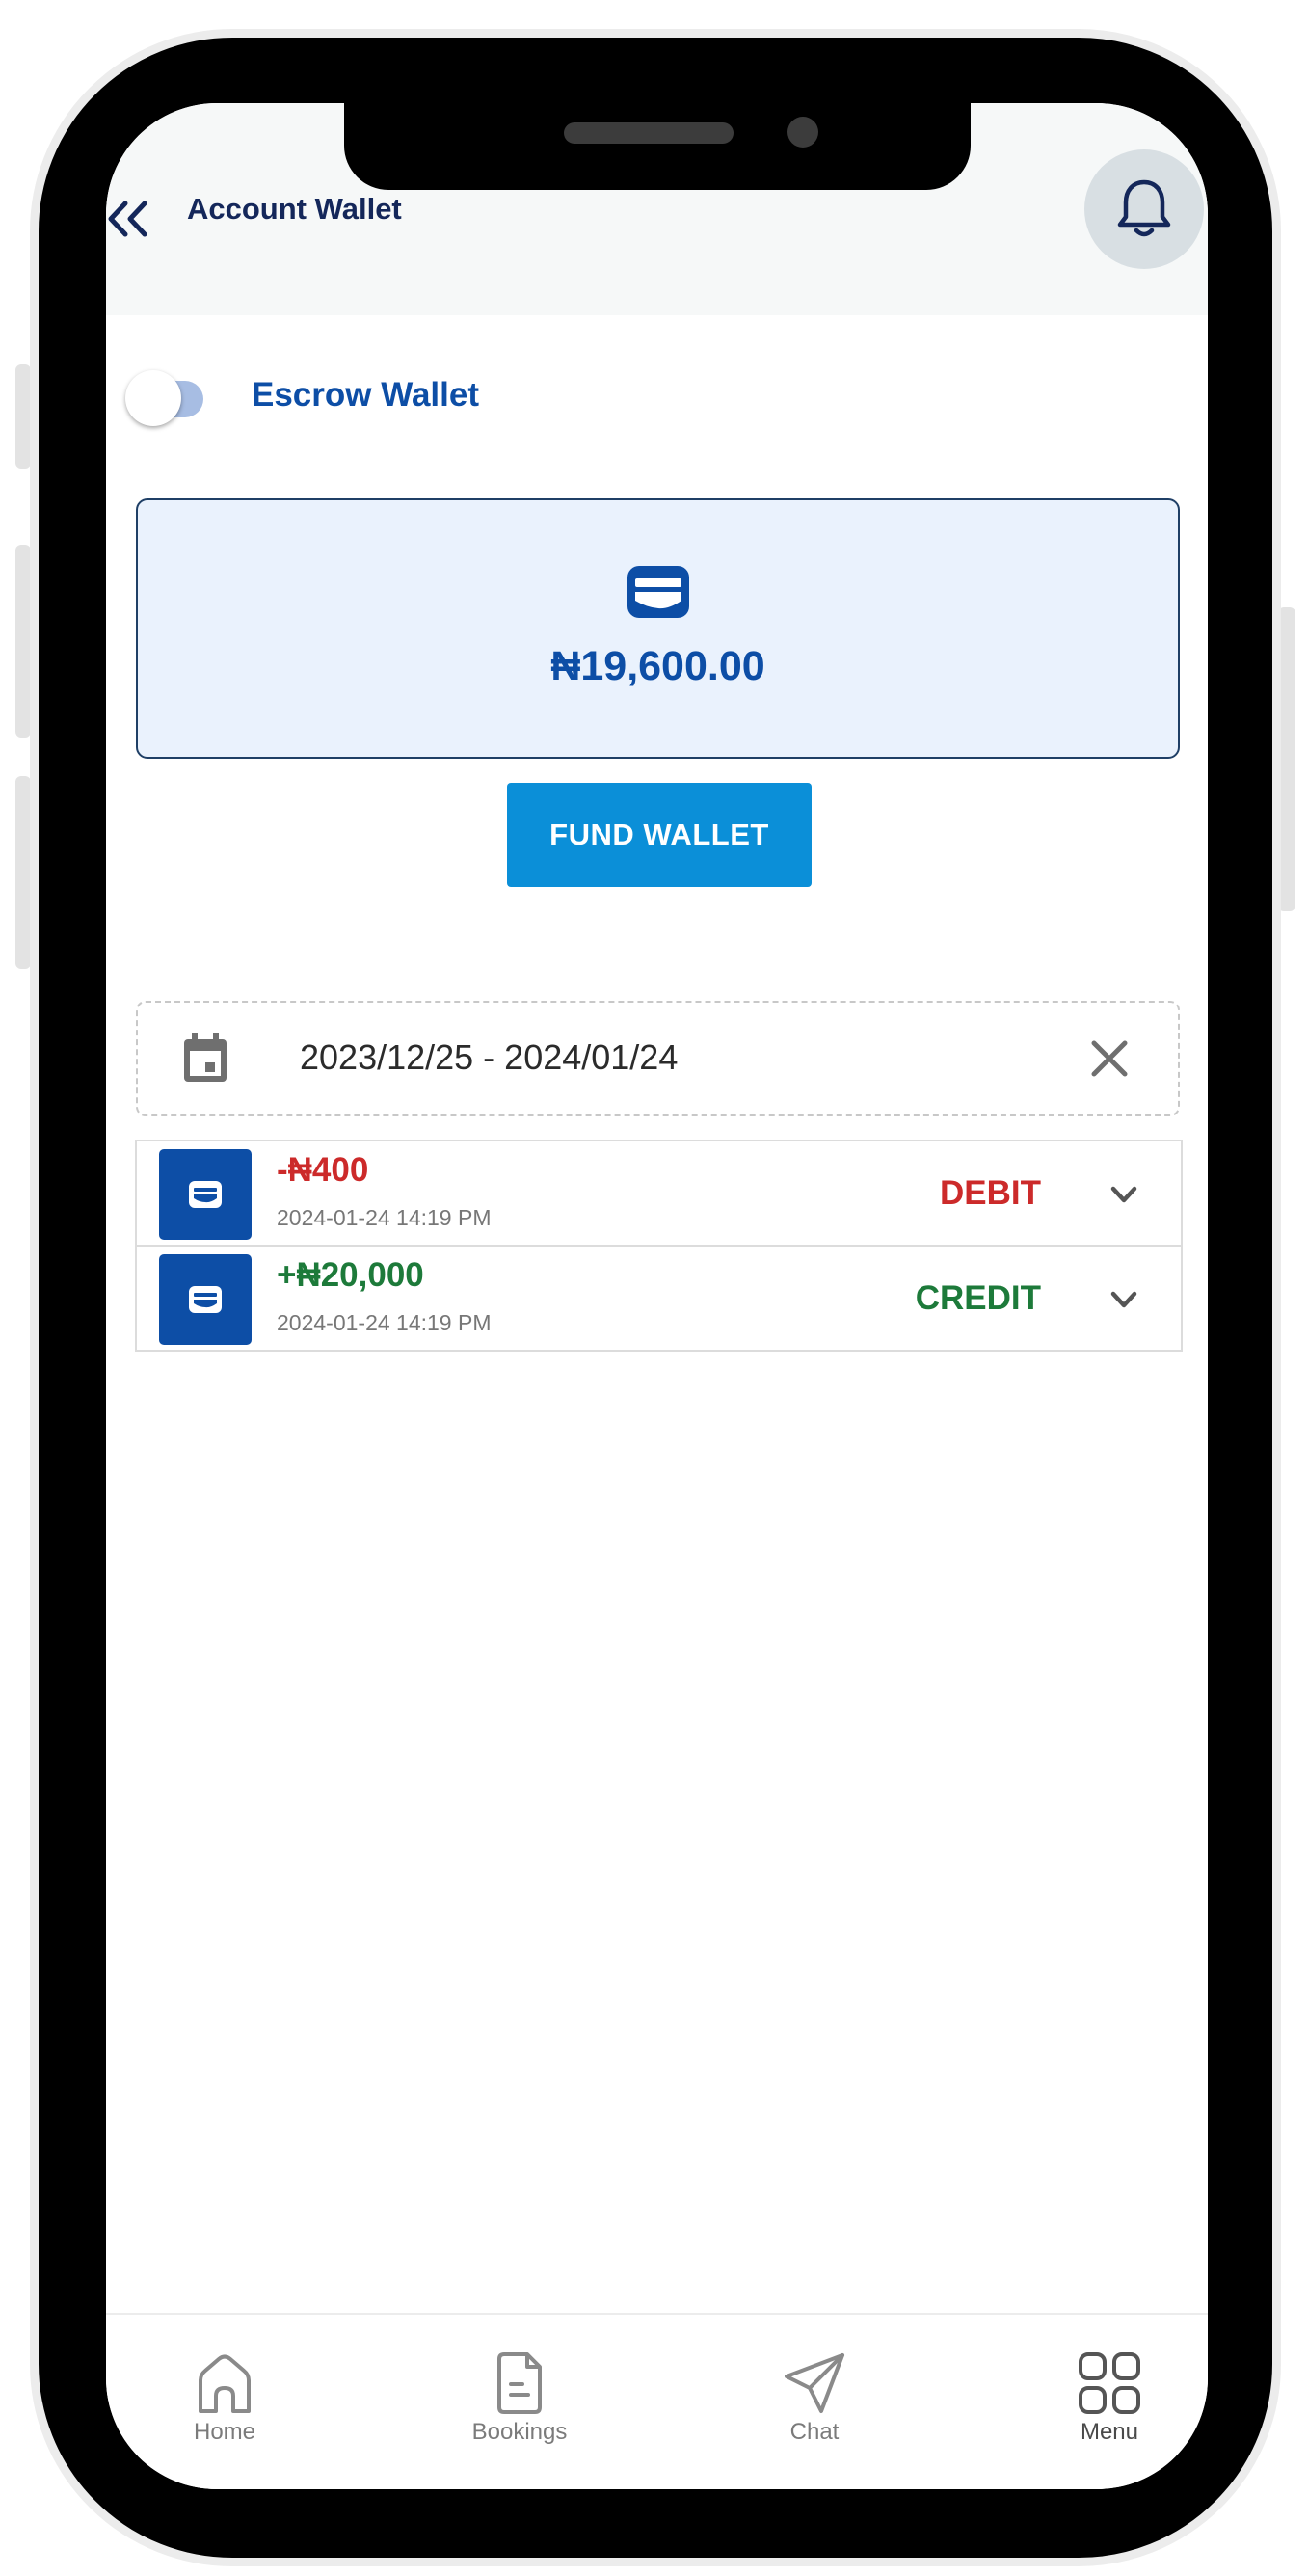  I want to click on nav-menu: Menu, so click(1109, 2404).